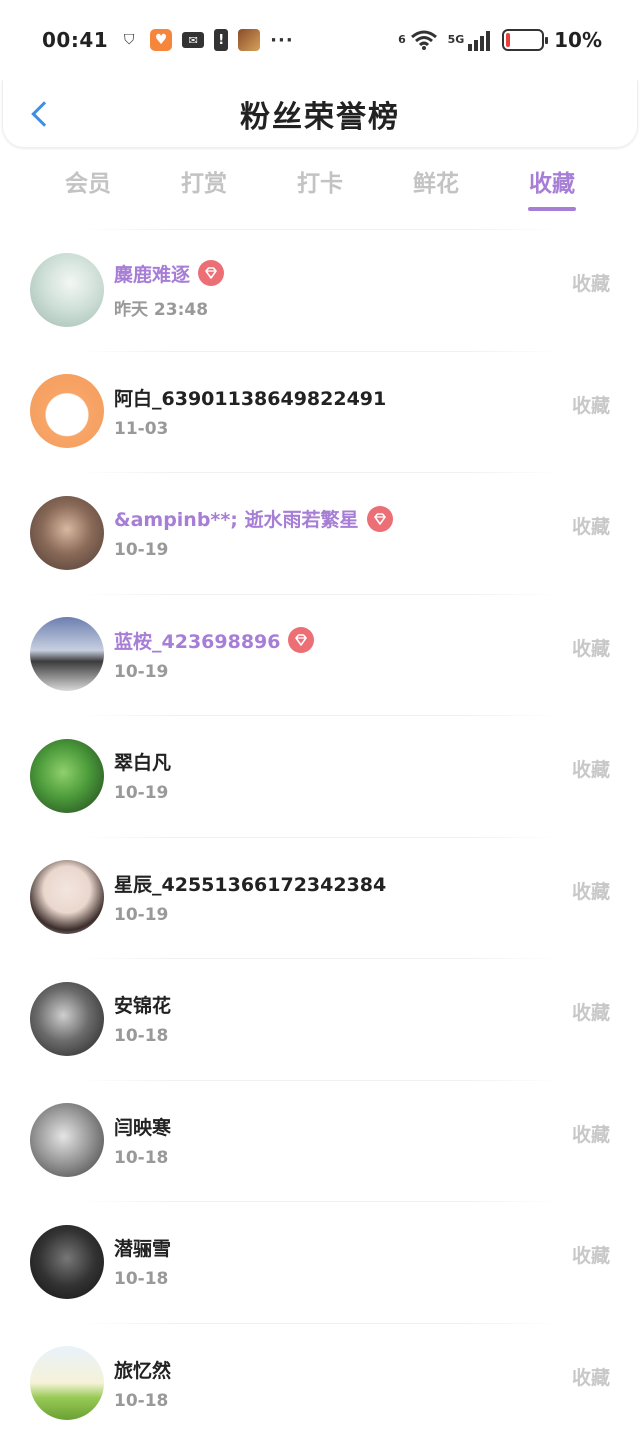 This screenshot has height=1444, width=640. Describe the element at coordinates (88, 181) in the screenshot. I see `tab-label: 会员` at that location.